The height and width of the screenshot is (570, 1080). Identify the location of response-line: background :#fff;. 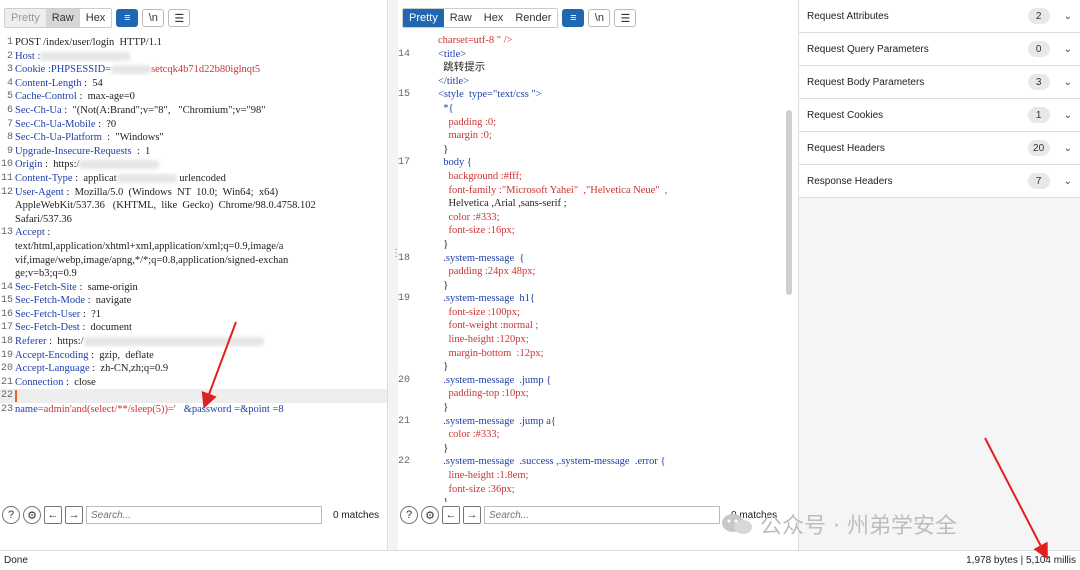
(596, 177).